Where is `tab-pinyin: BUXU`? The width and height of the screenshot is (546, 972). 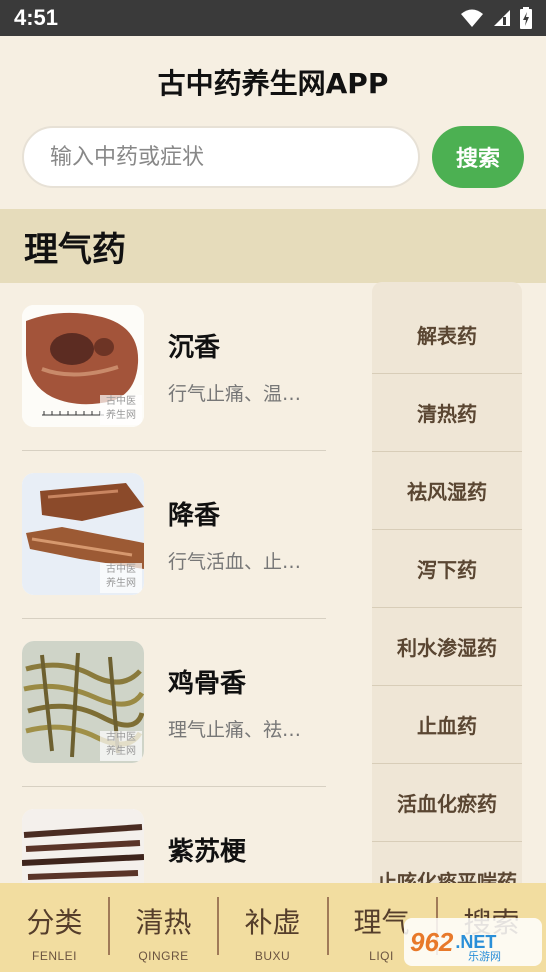 tab-pinyin: BUXU is located at coordinates (272, 956).